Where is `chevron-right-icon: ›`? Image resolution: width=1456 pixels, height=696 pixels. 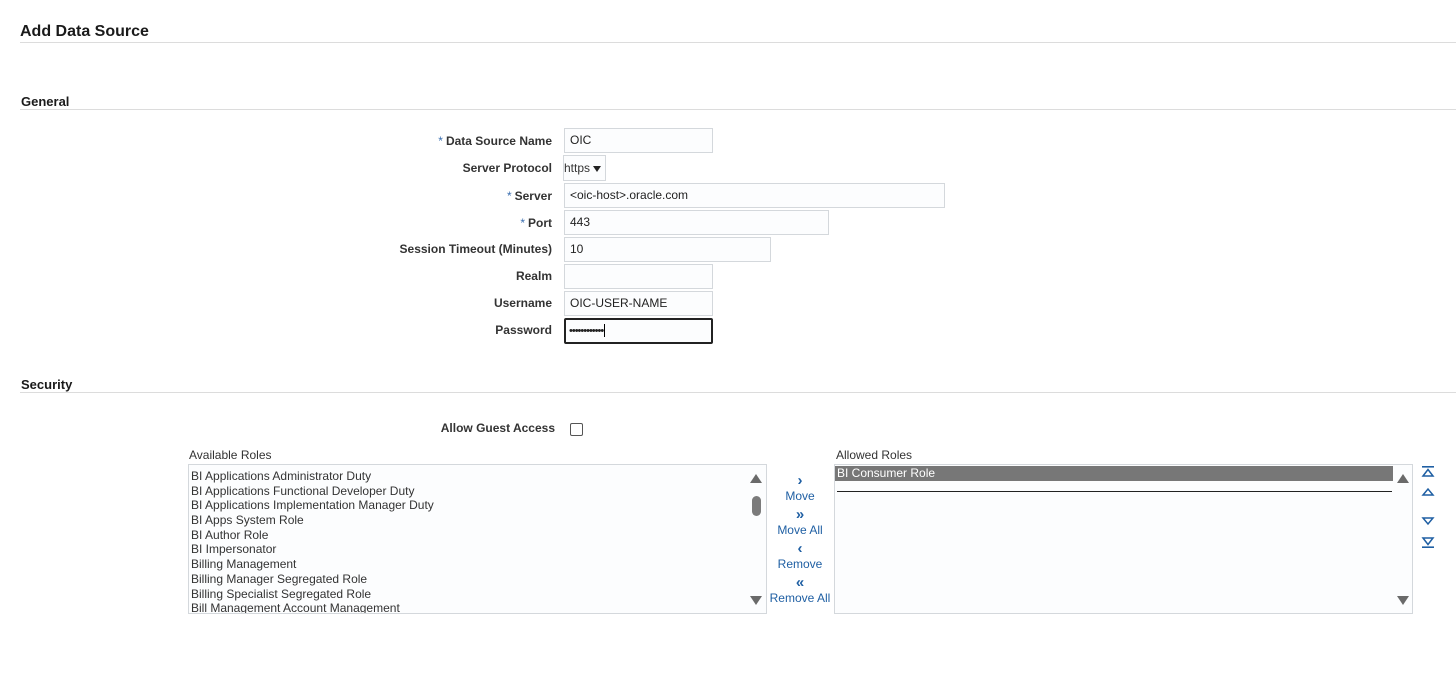 chevron-right-icon: › is located at coordinates (800, 480).